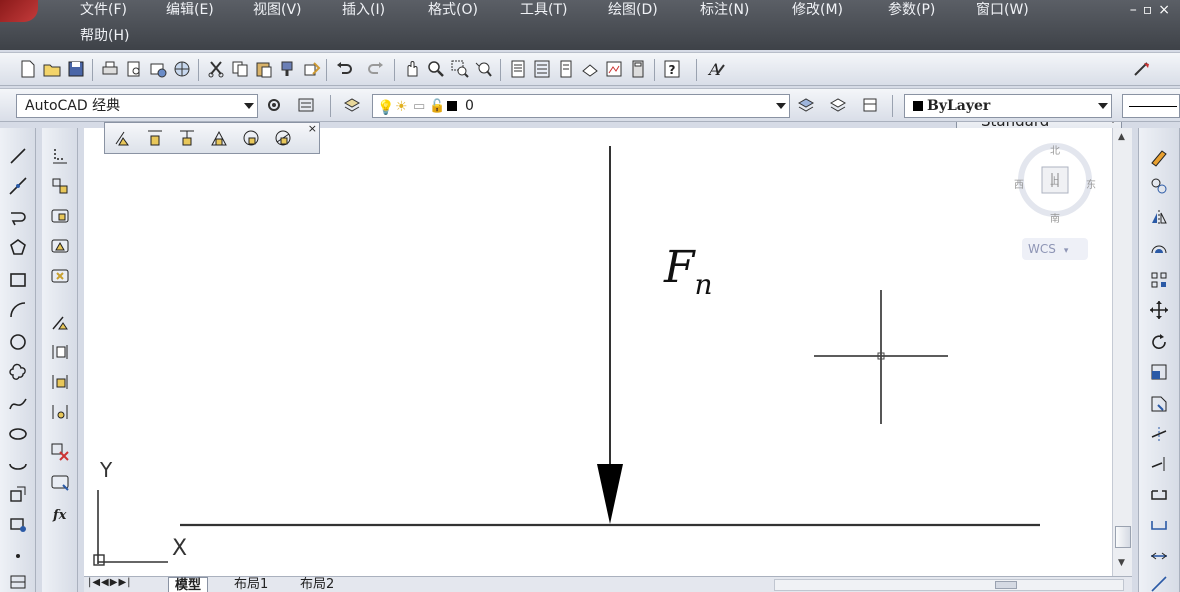 The image size is (1180, 592). Describe the element at coordinates (123, 138) in the screenshot. I see `snap-extension-float-icon` at that location.